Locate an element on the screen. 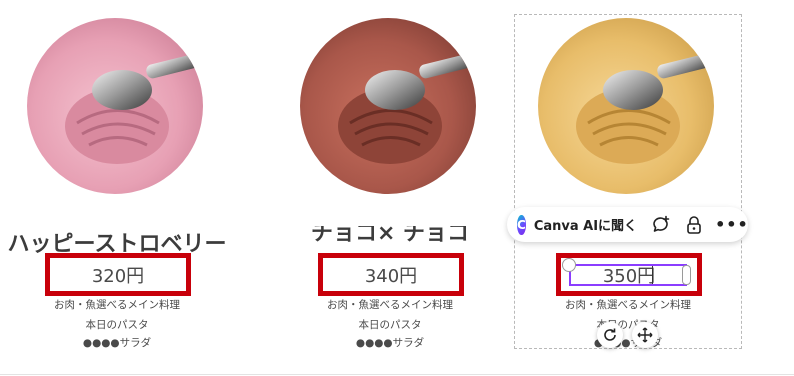 This screenshot has width=794, height=376. text-selection-box is located at coordinates (628, 275).